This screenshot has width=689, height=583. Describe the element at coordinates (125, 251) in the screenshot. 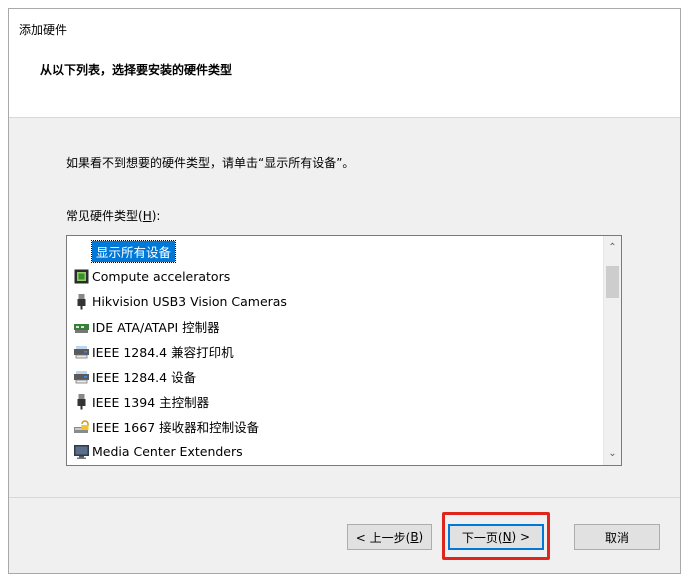

I see `list-item-show-all-devices: 显示所有设备` at that location.